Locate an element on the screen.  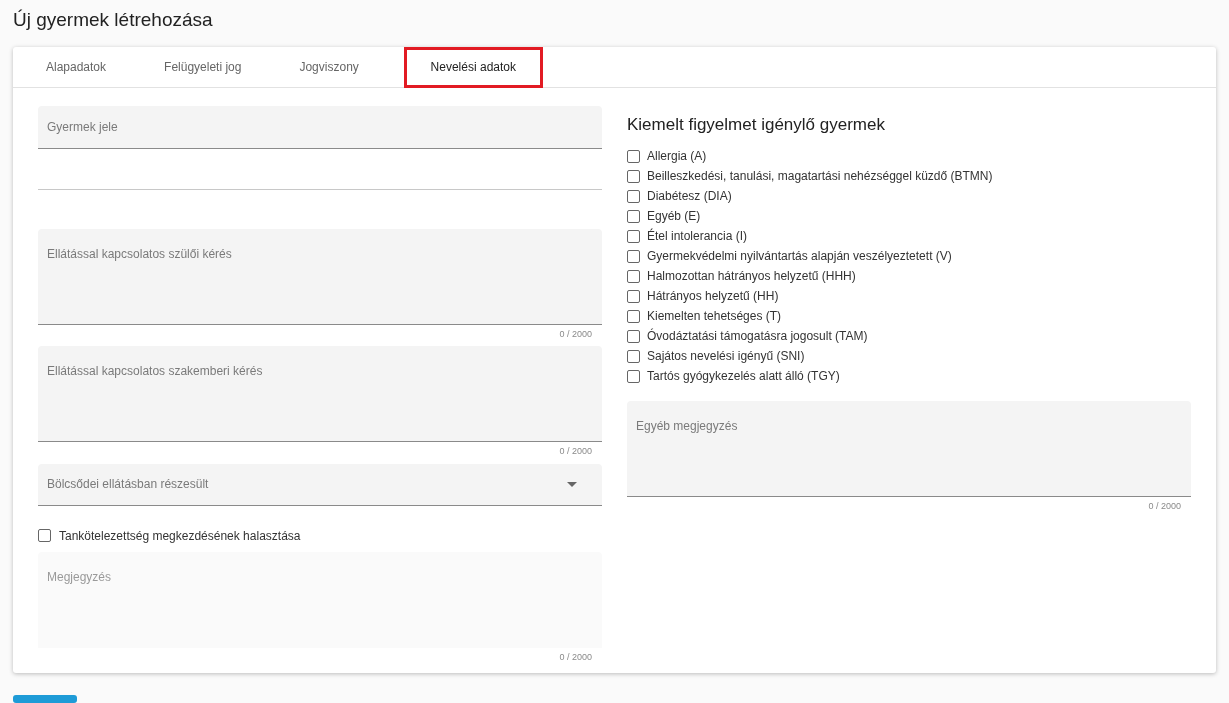
checkbox-label: Tankötelezettség megkezdésének halasztása is located at coordinates (180, 536).